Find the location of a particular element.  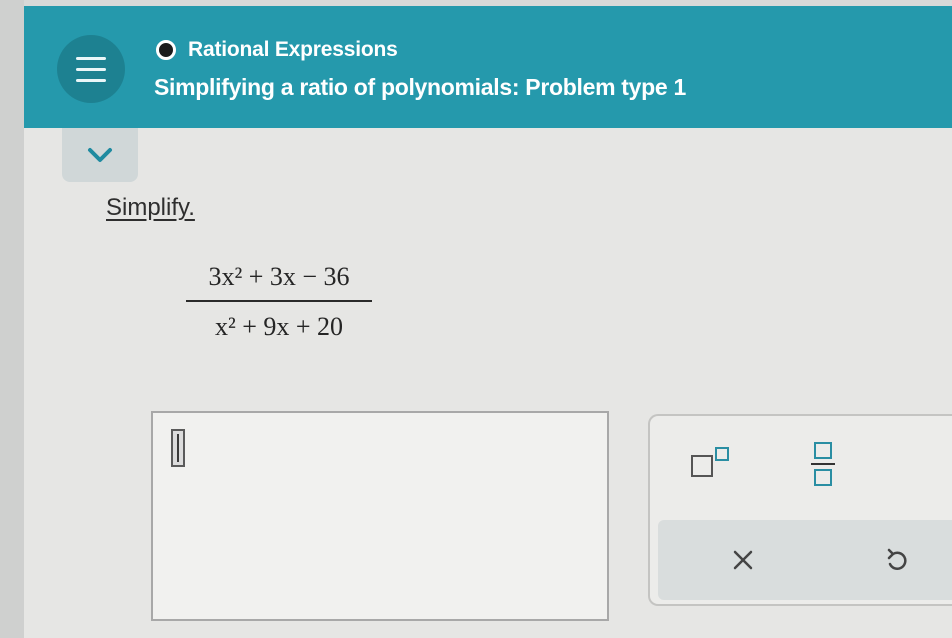

text-cursor is located at coordinates (178, 448).